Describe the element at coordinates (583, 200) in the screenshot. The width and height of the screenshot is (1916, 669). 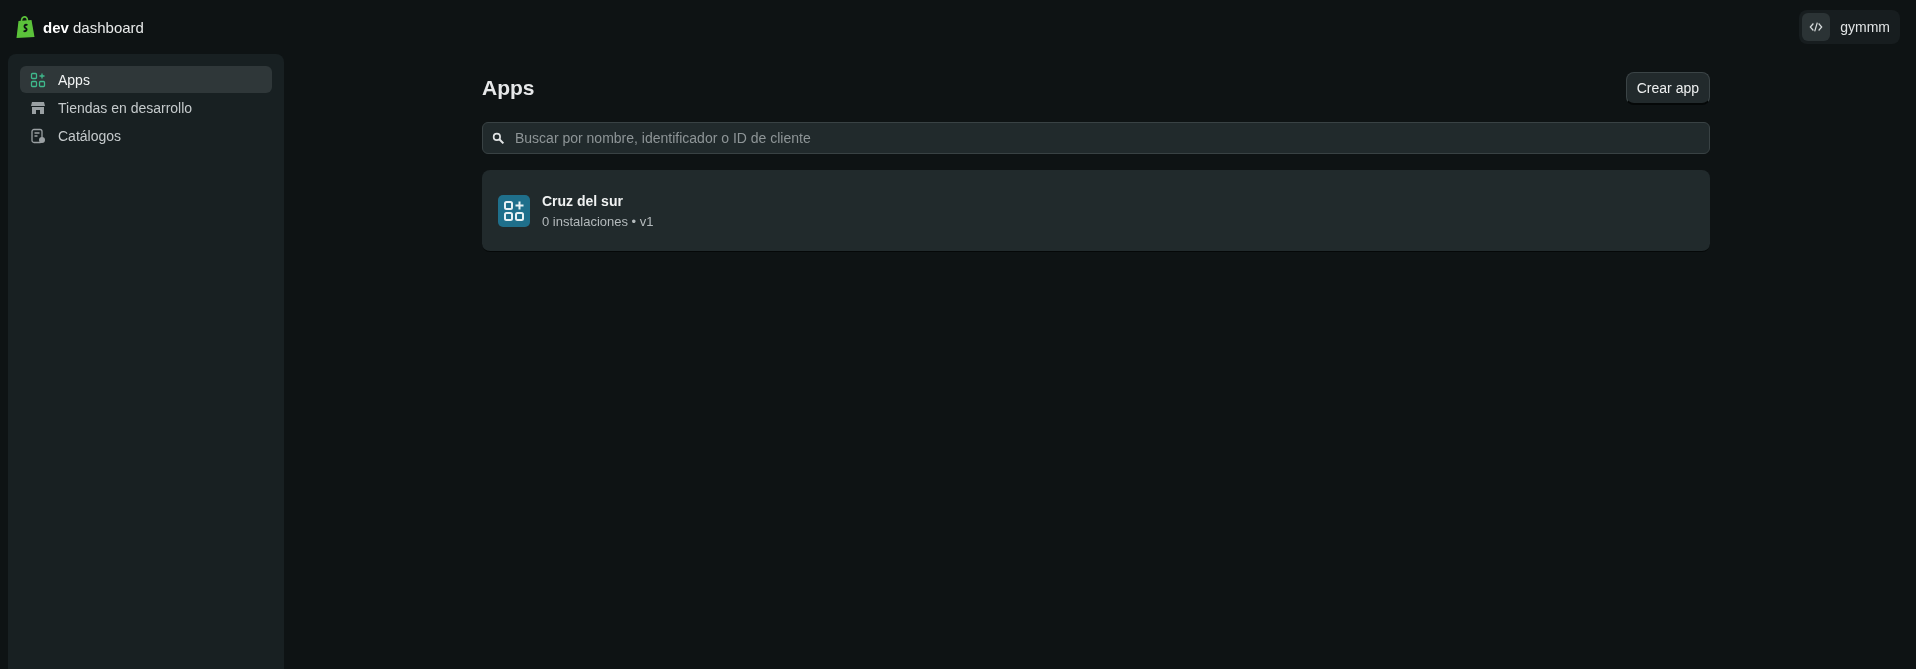
I see `app-name: Cruz del sur` at that location.